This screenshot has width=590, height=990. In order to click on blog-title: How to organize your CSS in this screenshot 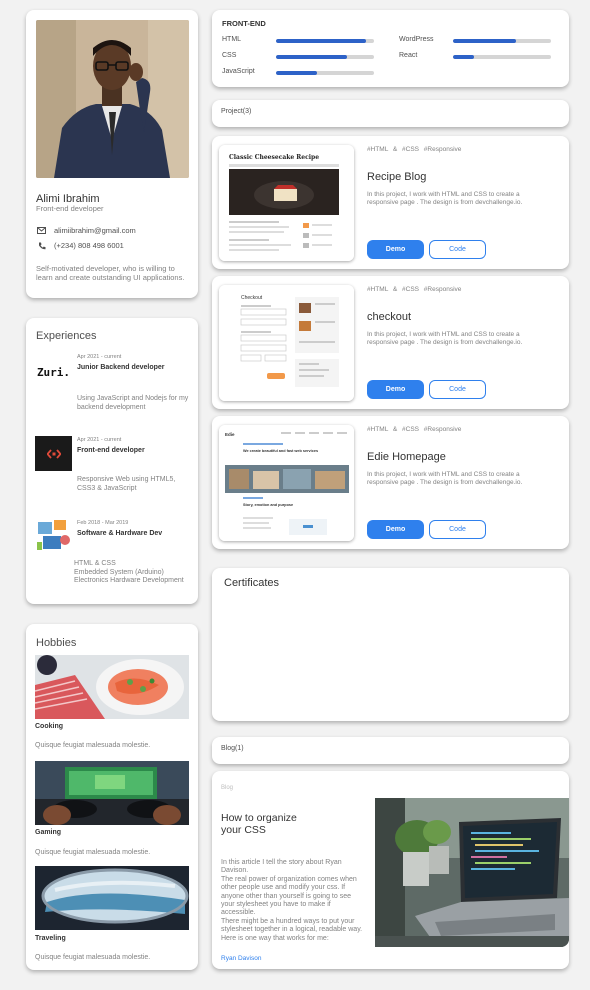, I will do `click(266, 824)`.